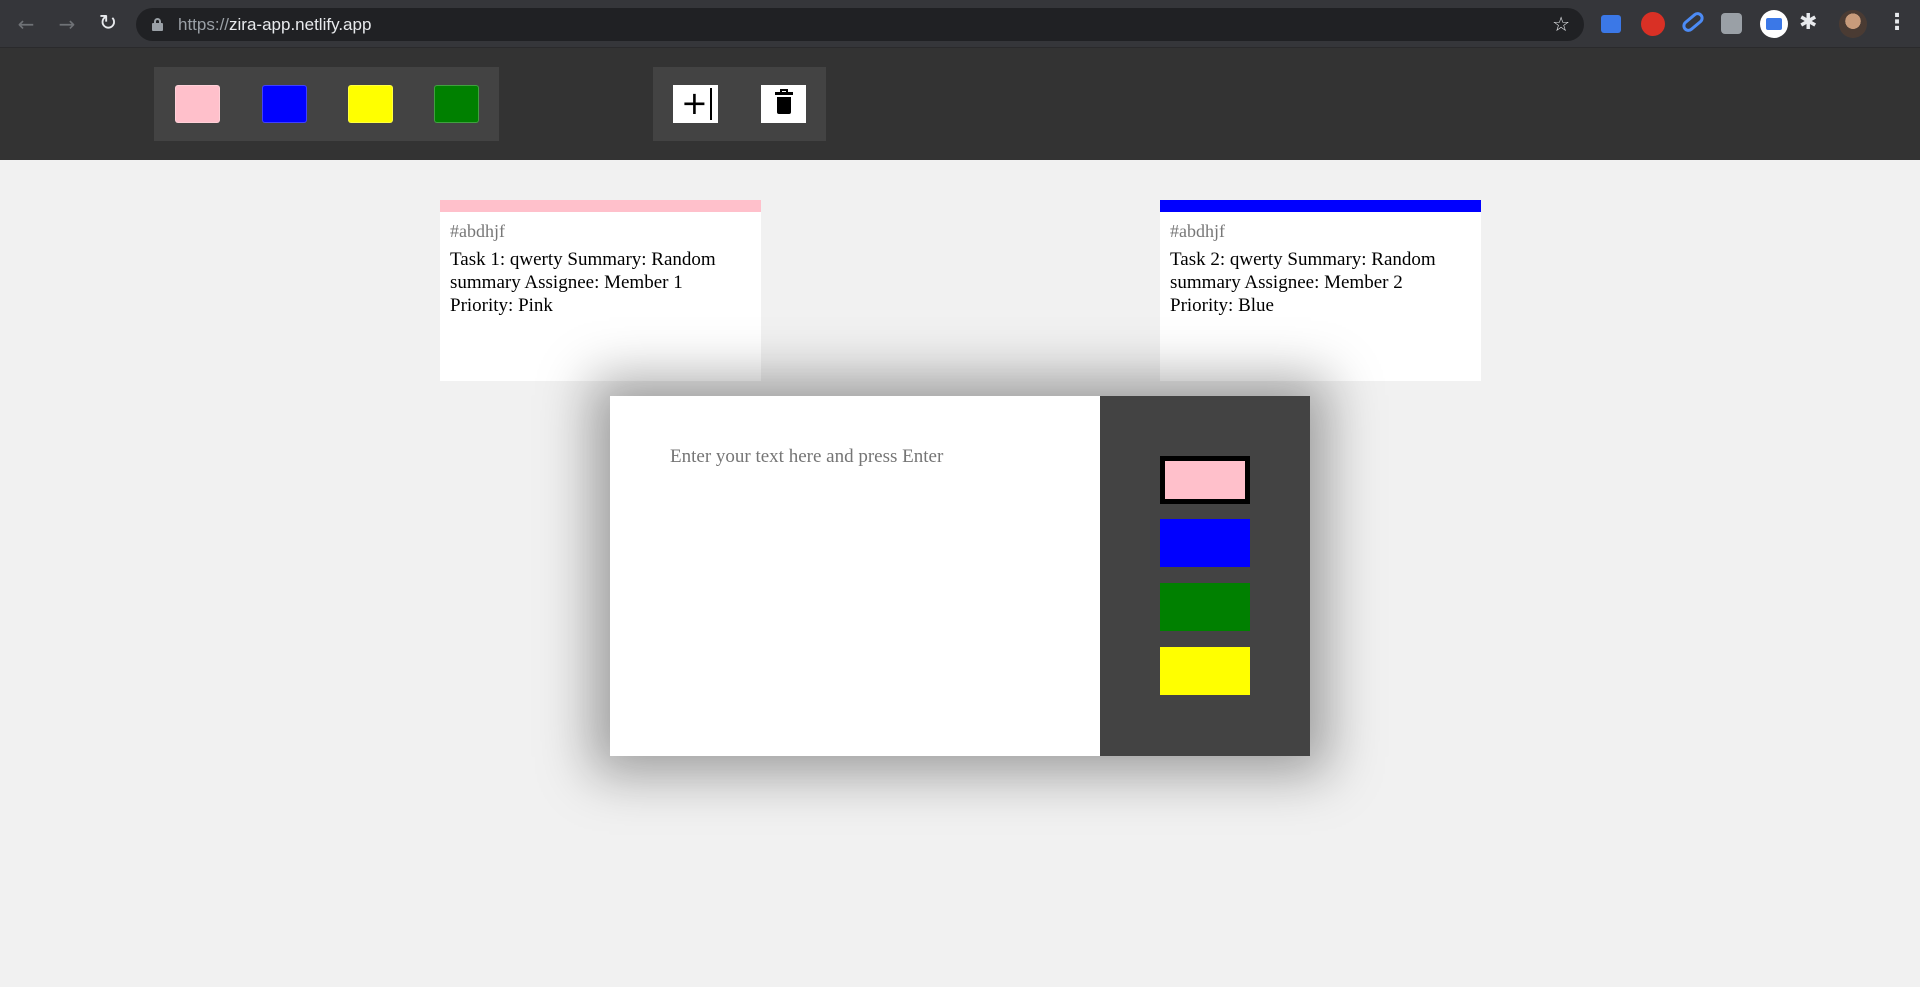 The height and width of the screenshot is (987, 1920). What do you see at coordinates (1774, 24) in the screenshot?
I see `extension-window-icon` at bounding box center [1774, 24].